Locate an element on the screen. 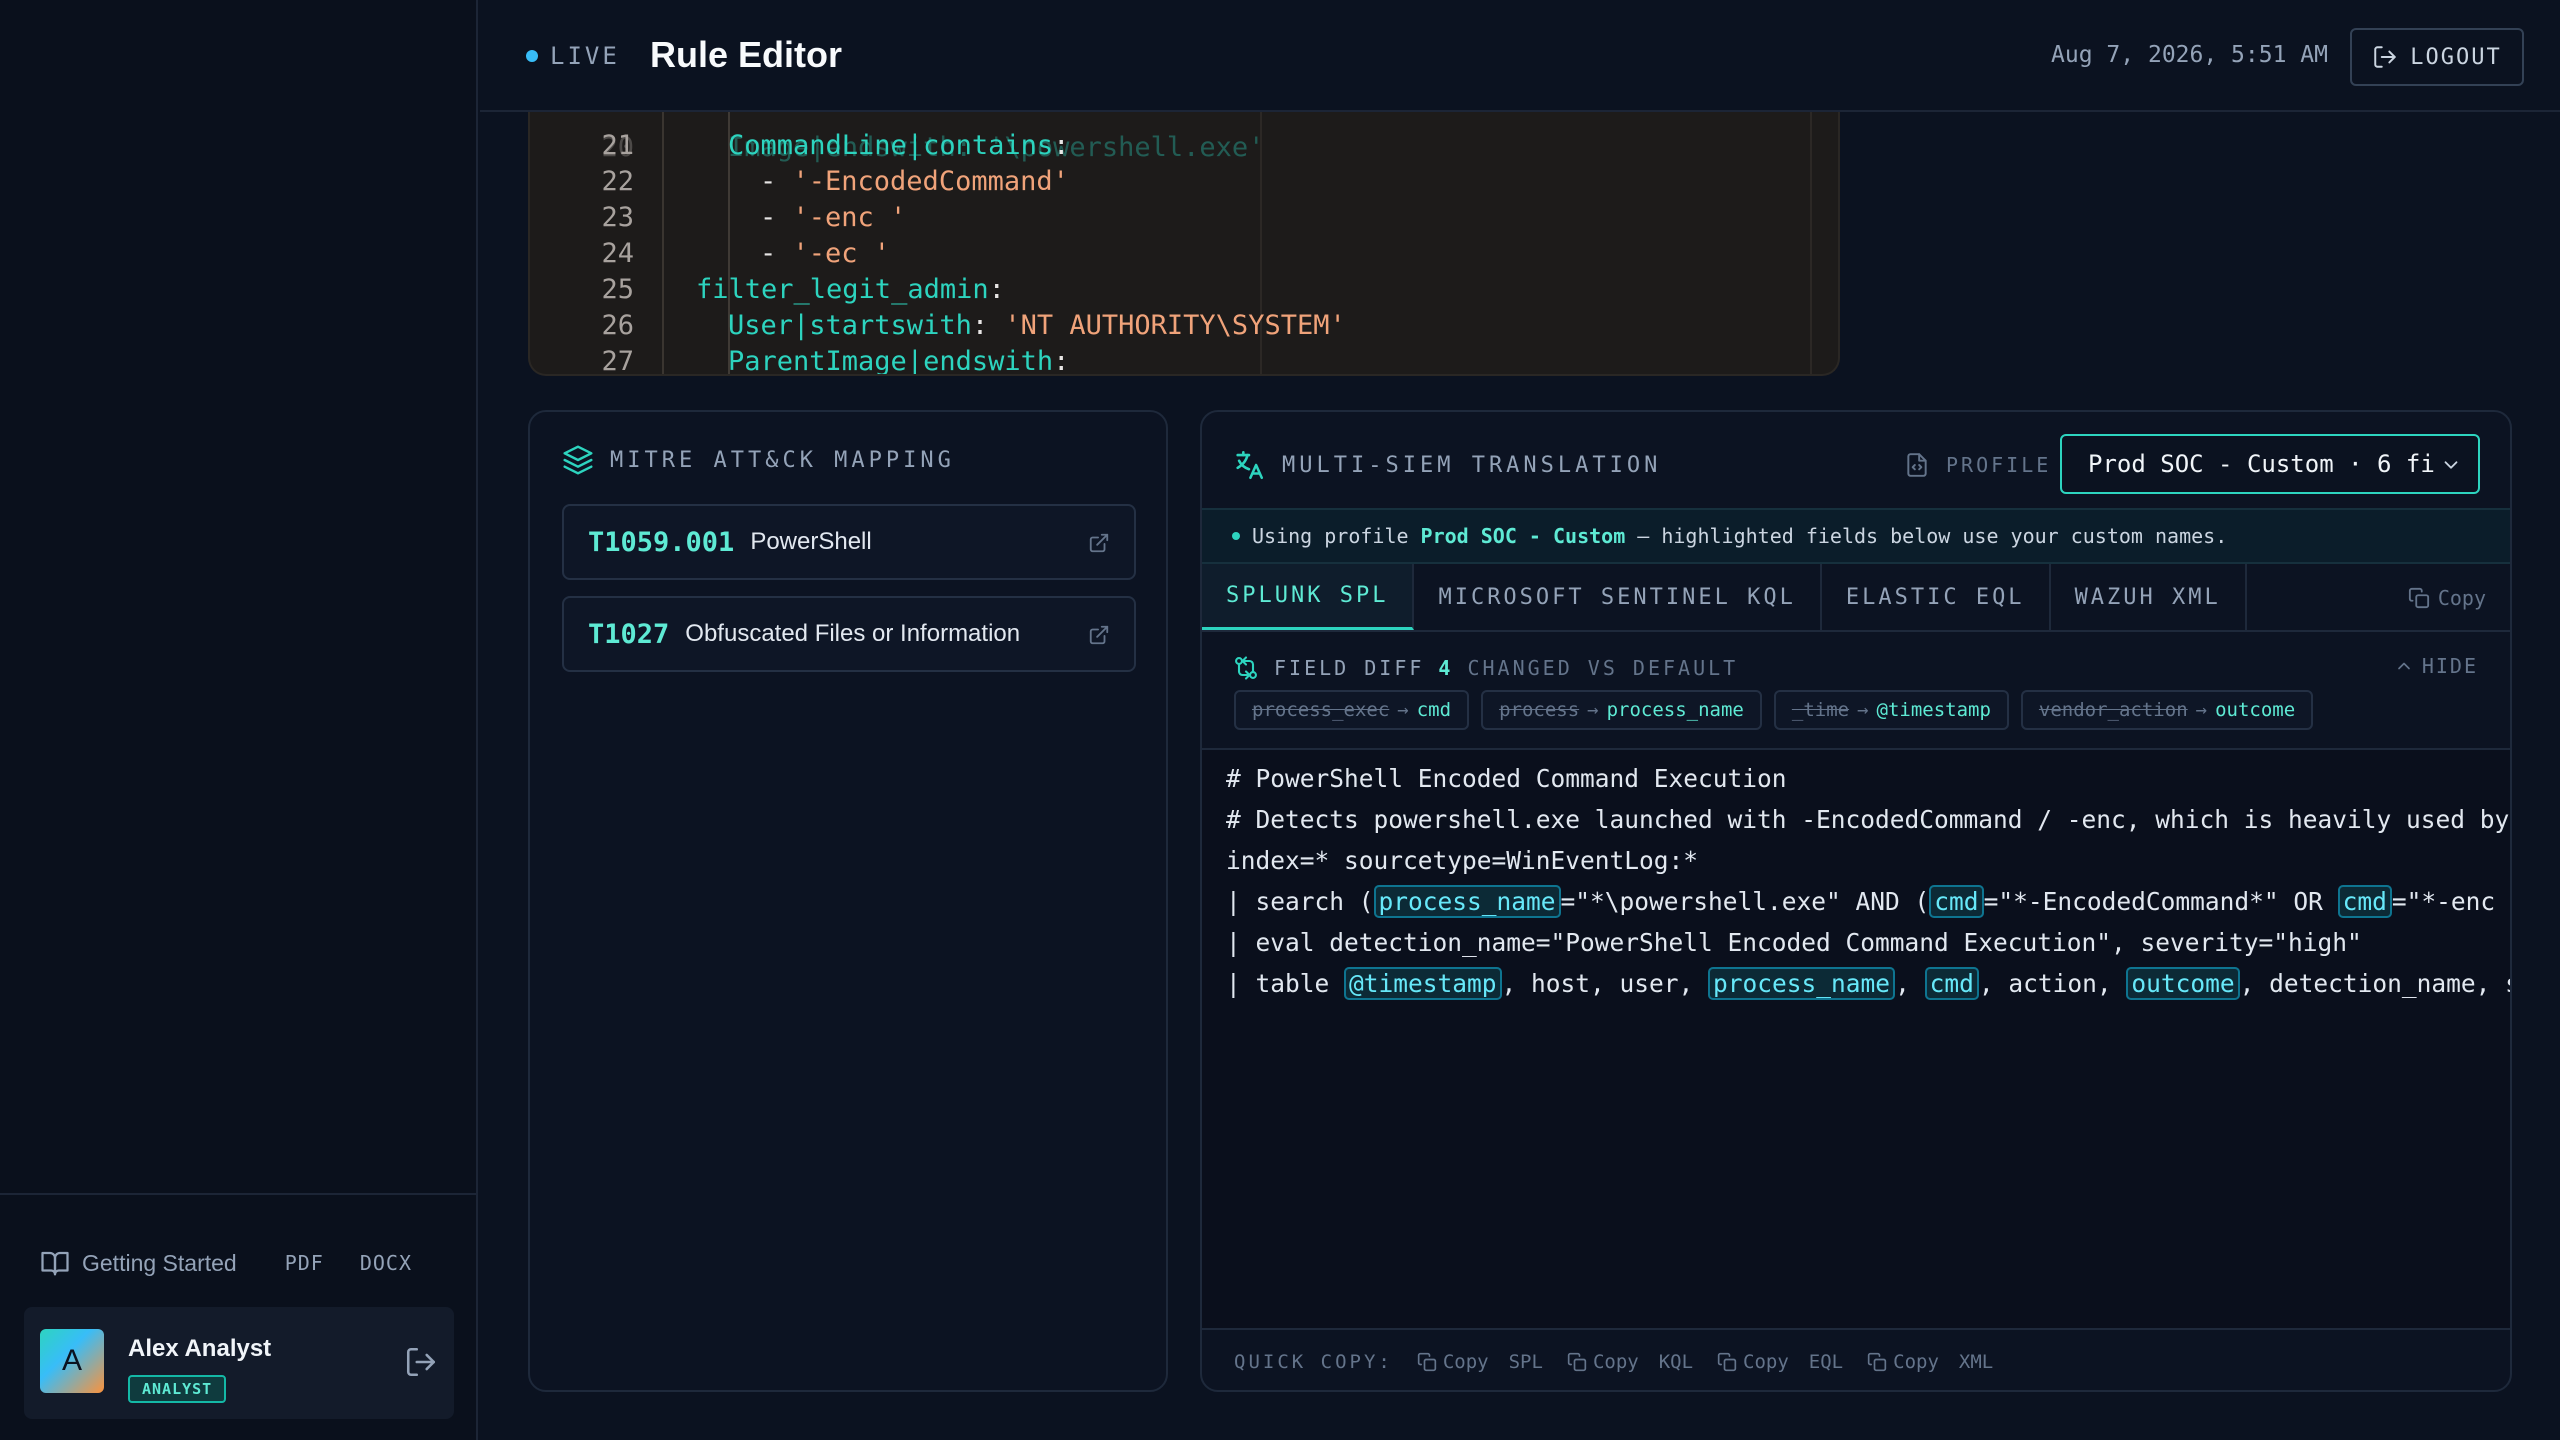 Image resolution: width=2560 pixels, height=1440 pixels. code-text: - '-EncodedCommand' is located at coordinates (914, 181).